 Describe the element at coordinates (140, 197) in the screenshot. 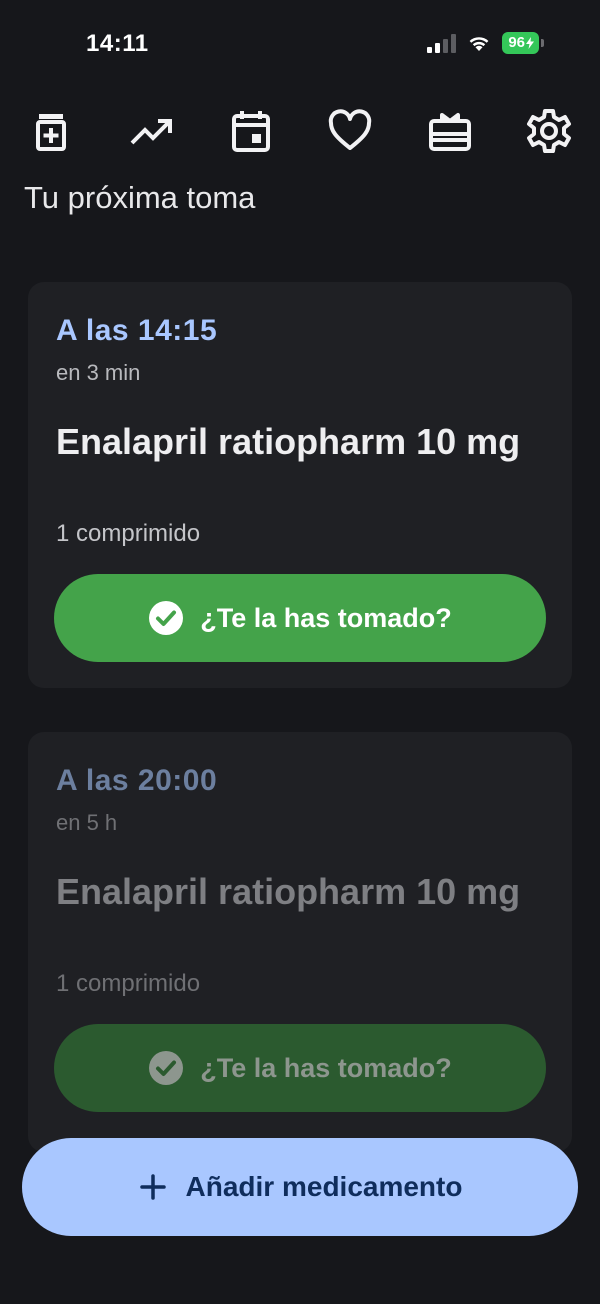

I see `section-title: Tu próxima toma` at that location.